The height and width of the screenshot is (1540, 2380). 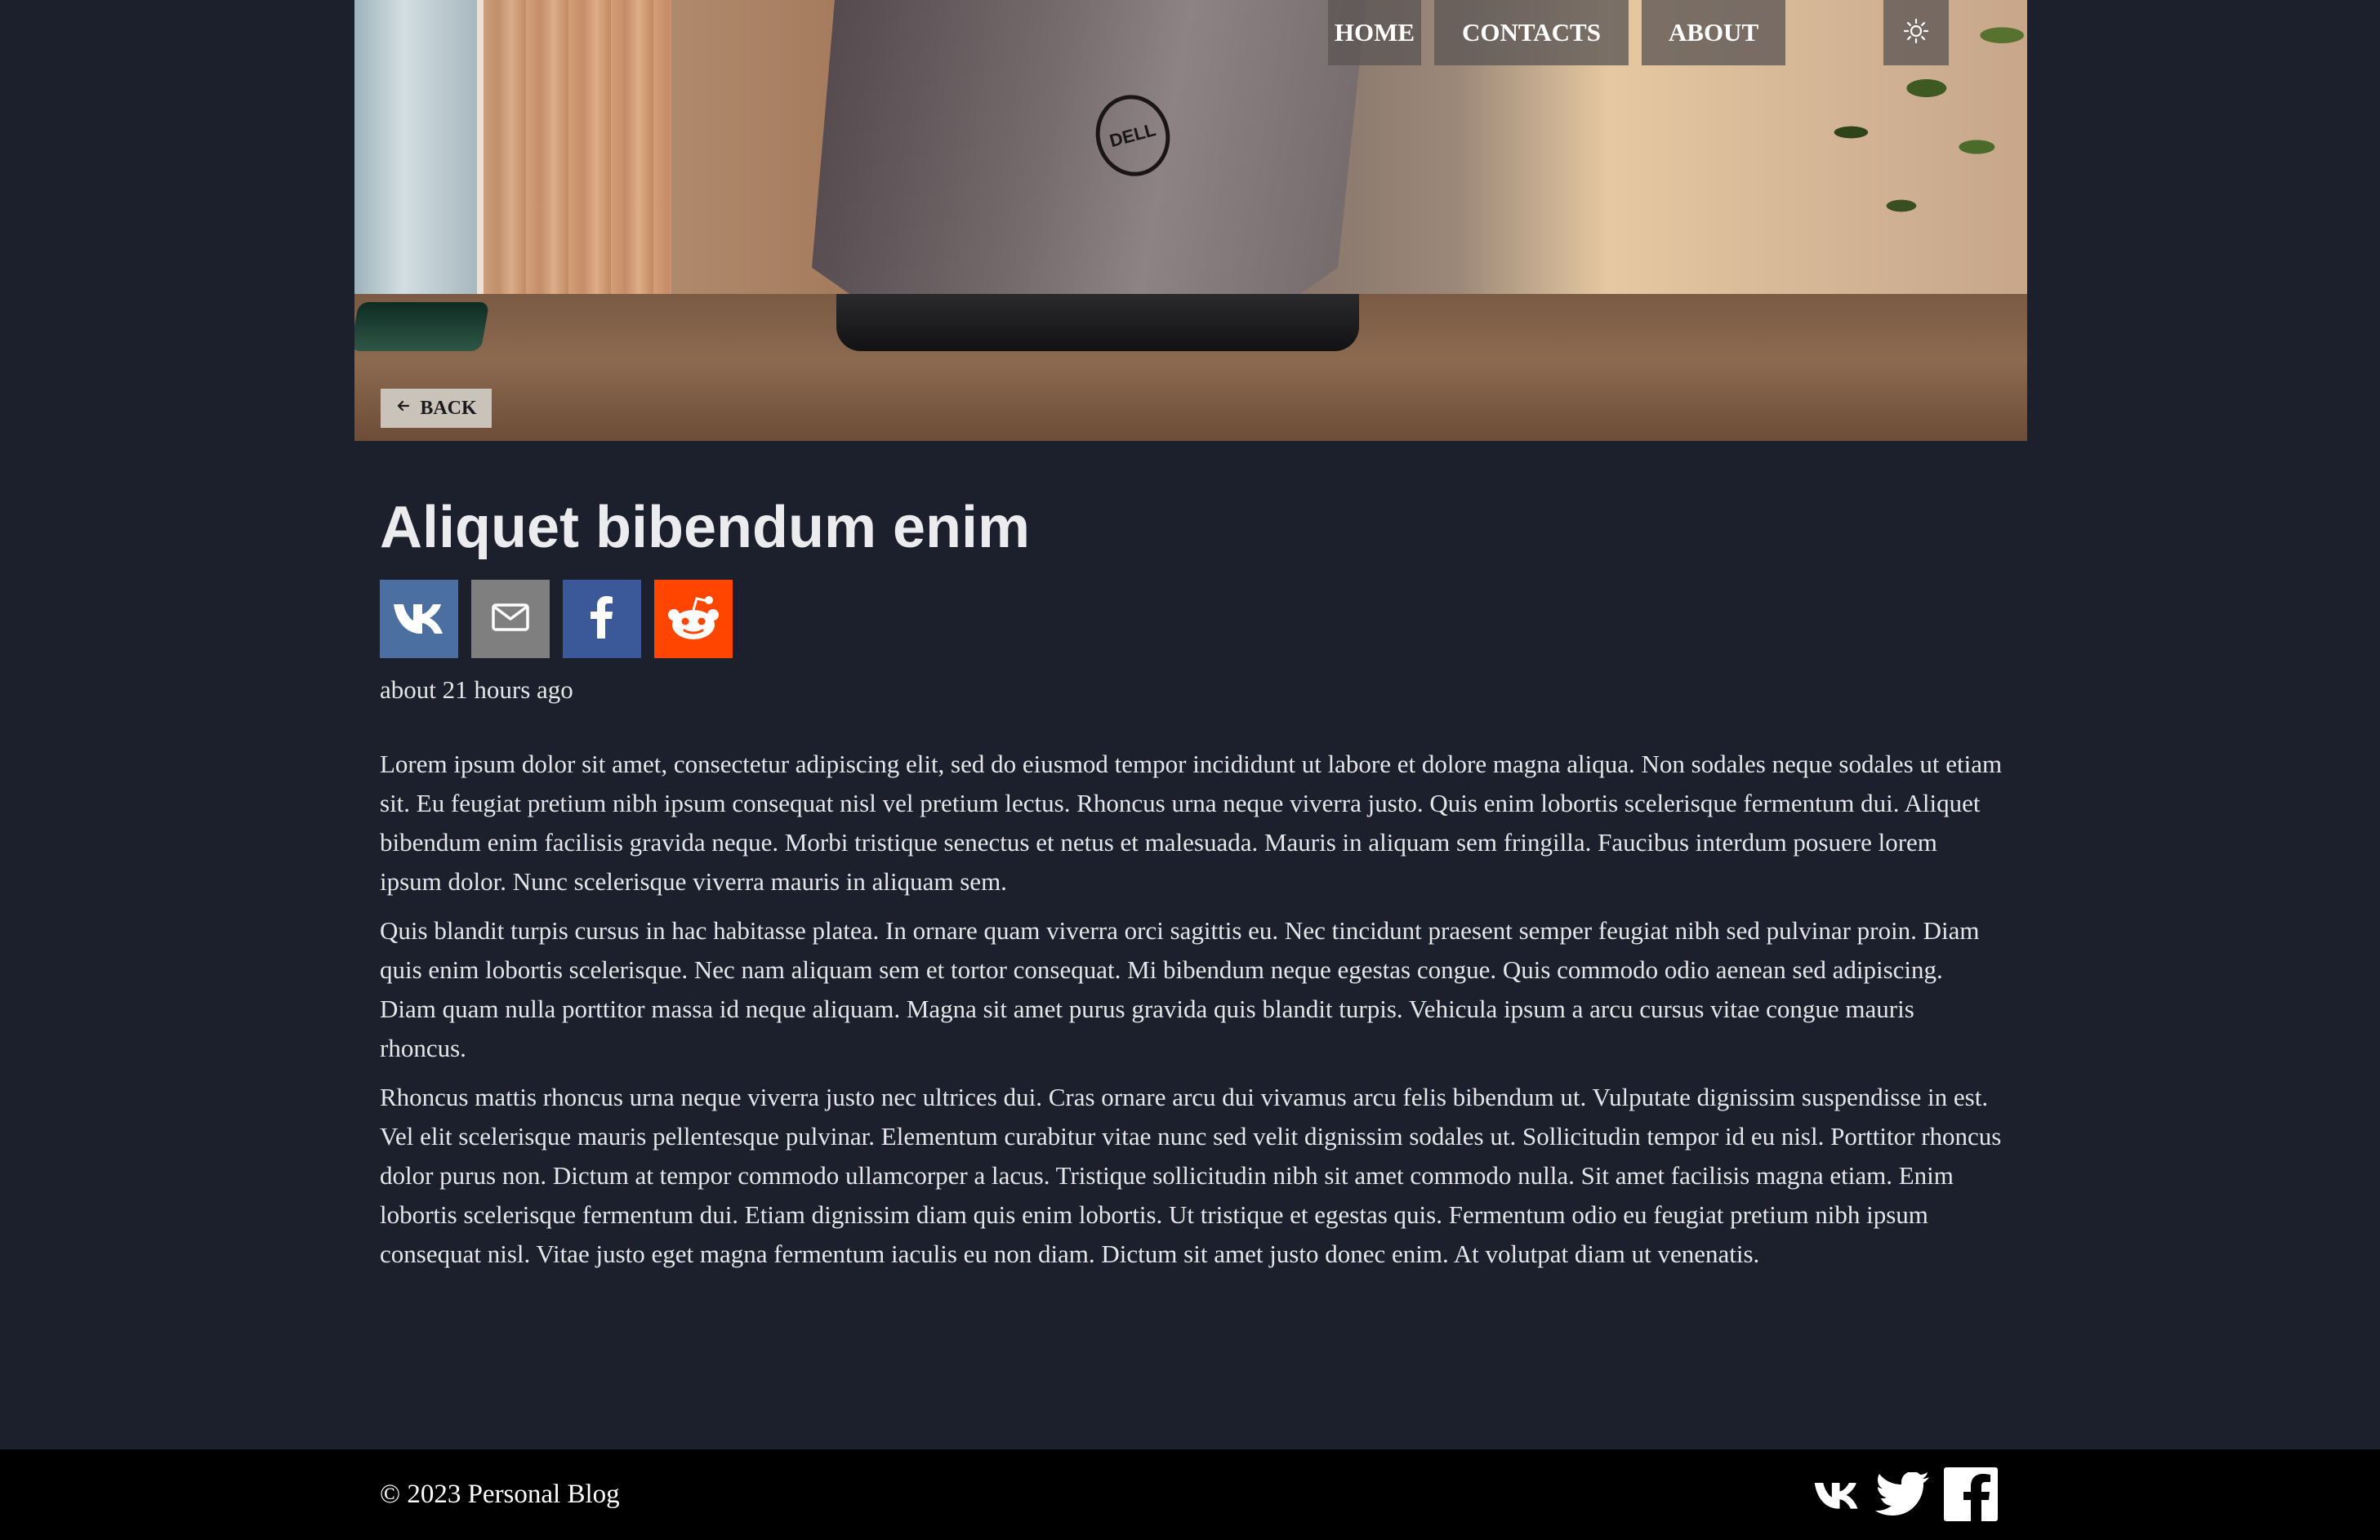 What do you see at coordinates (706, 527) in the screenshot?
I see `article-title: Aliquet bibendum enim` at bounding box center [706, 527].